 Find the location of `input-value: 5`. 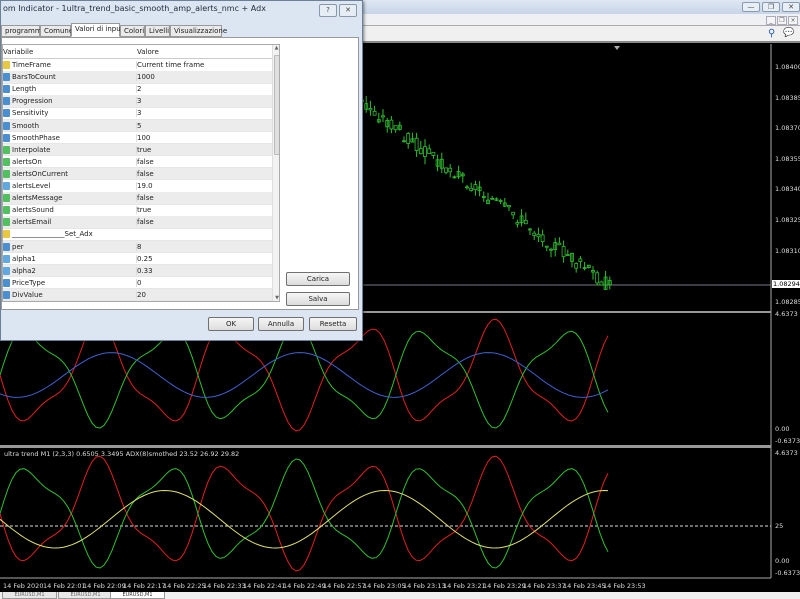

input-value: 5 is located at coordinates (138, 125).